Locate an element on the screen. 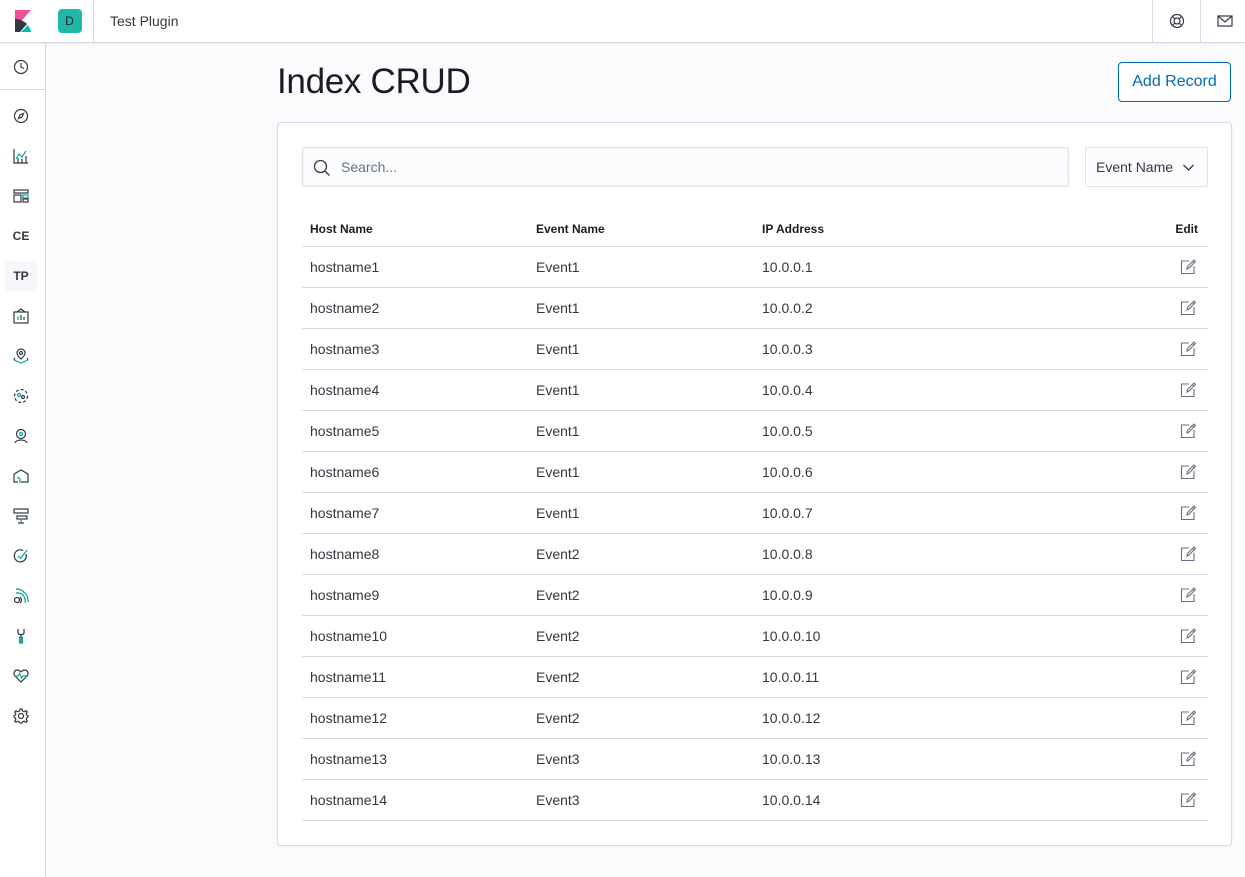  nav-logs is located at coordinates (21, 516).